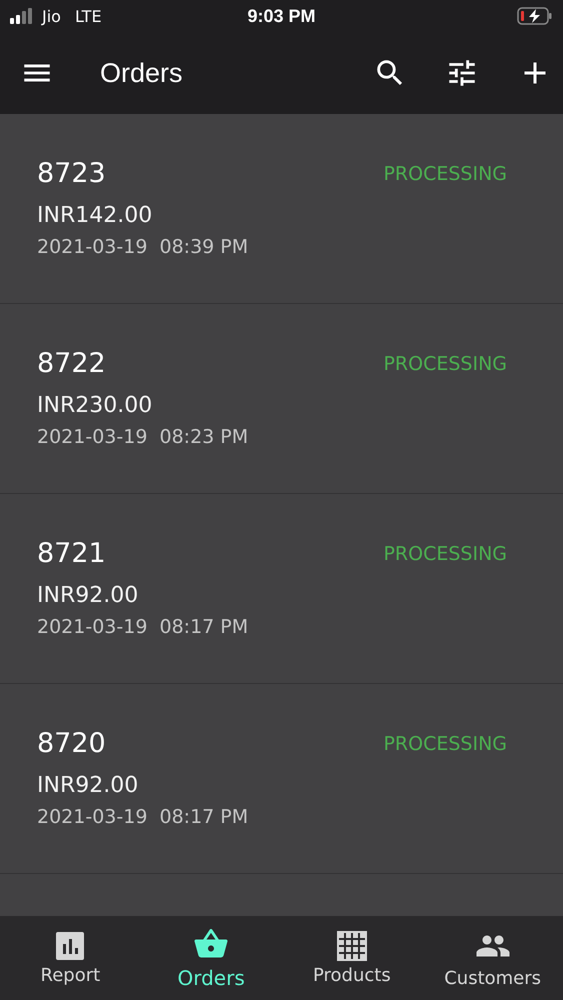  I want to click on order-number: 8721, so click(71, 553).